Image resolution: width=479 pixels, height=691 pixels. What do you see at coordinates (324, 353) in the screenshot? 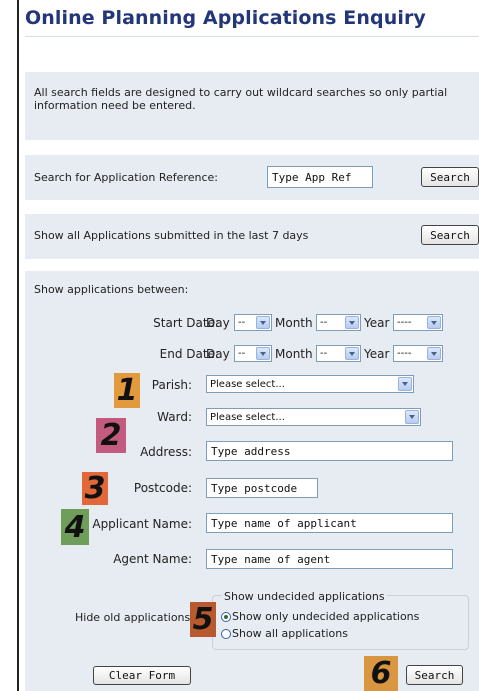
I see `end-month-value: --` at bounding box center [324, 353].